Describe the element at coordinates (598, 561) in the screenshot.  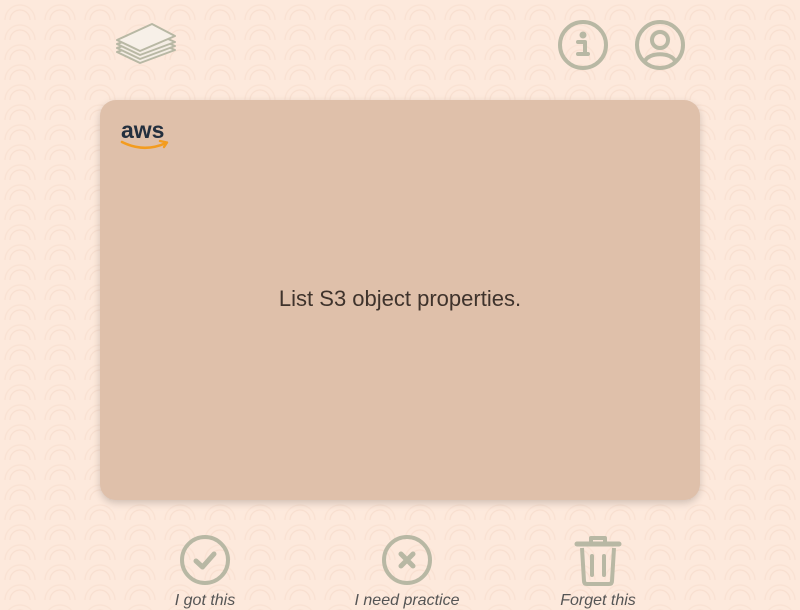
I see `trash-icon` at that location.